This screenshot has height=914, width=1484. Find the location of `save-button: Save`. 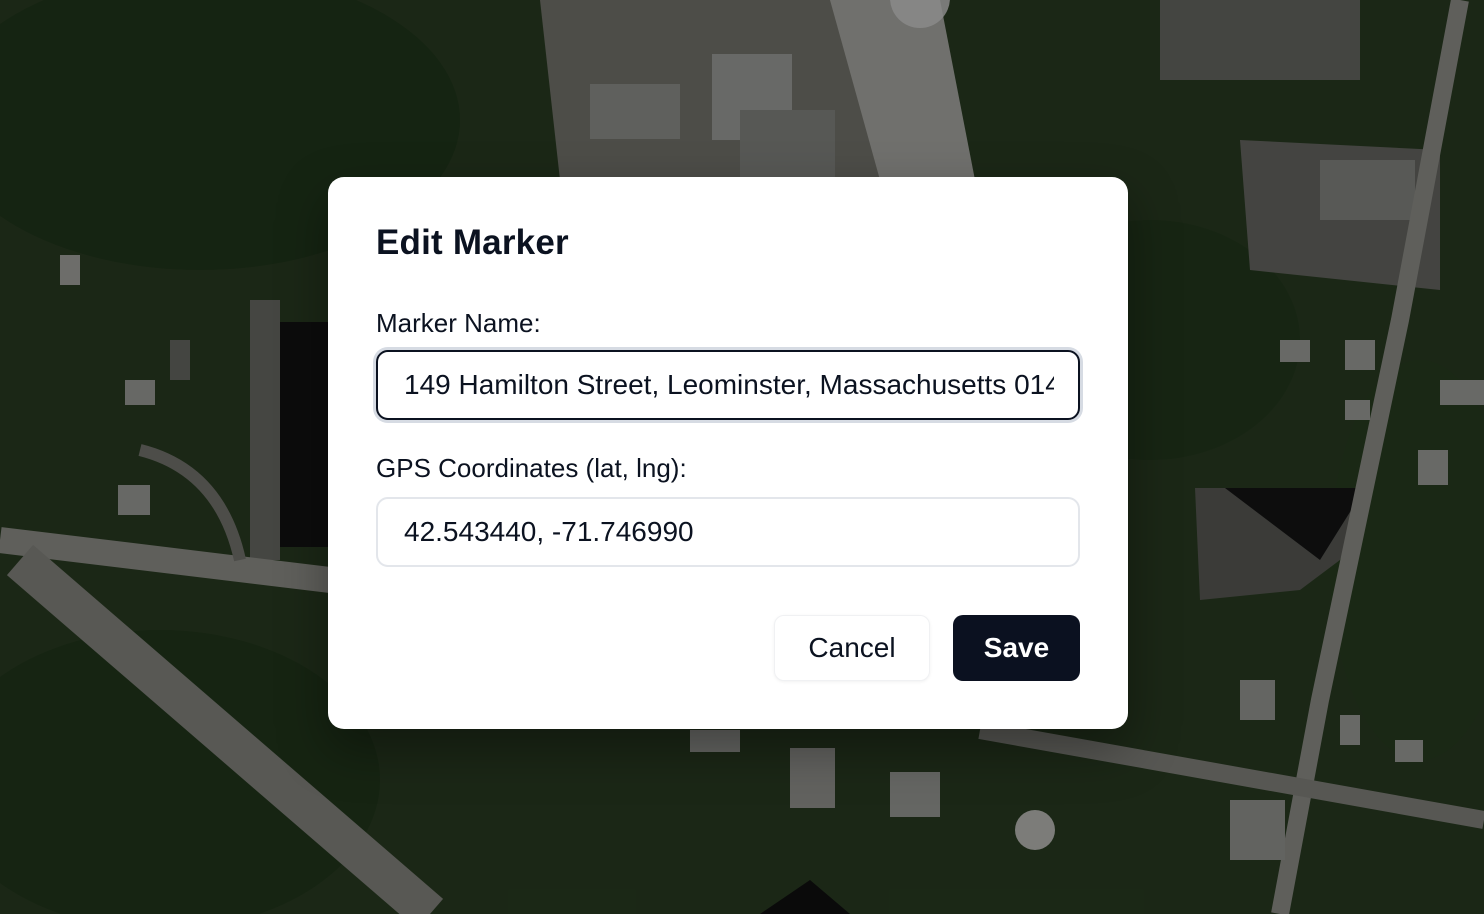

save-button: Save is located at coordinates (1016, 648).